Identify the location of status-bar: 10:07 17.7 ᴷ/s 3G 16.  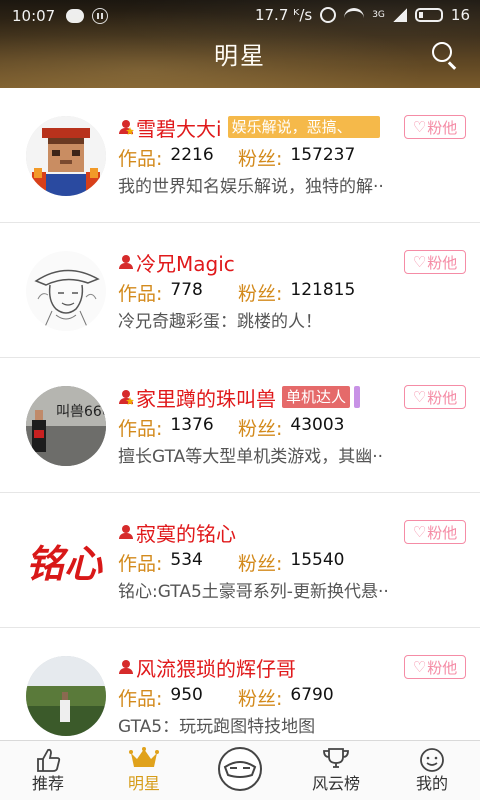
(240, 16).